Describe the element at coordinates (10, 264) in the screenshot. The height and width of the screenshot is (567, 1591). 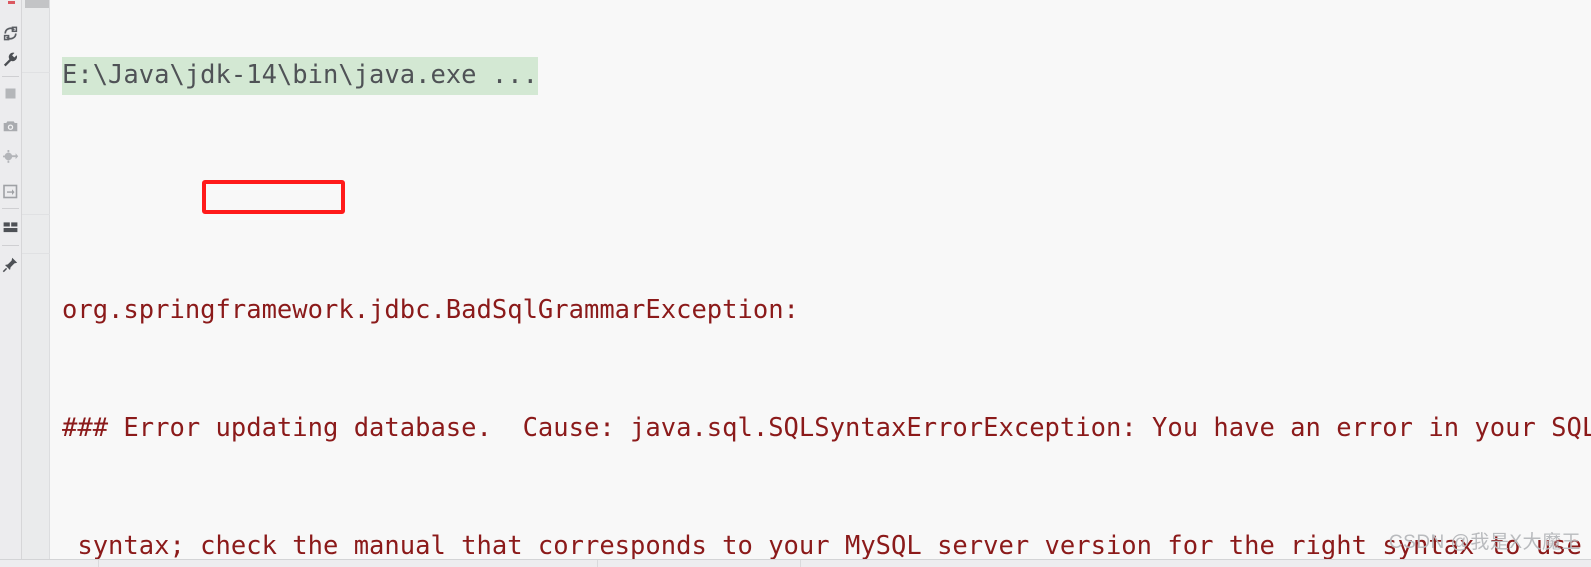
I see `pin-icon` at that location.